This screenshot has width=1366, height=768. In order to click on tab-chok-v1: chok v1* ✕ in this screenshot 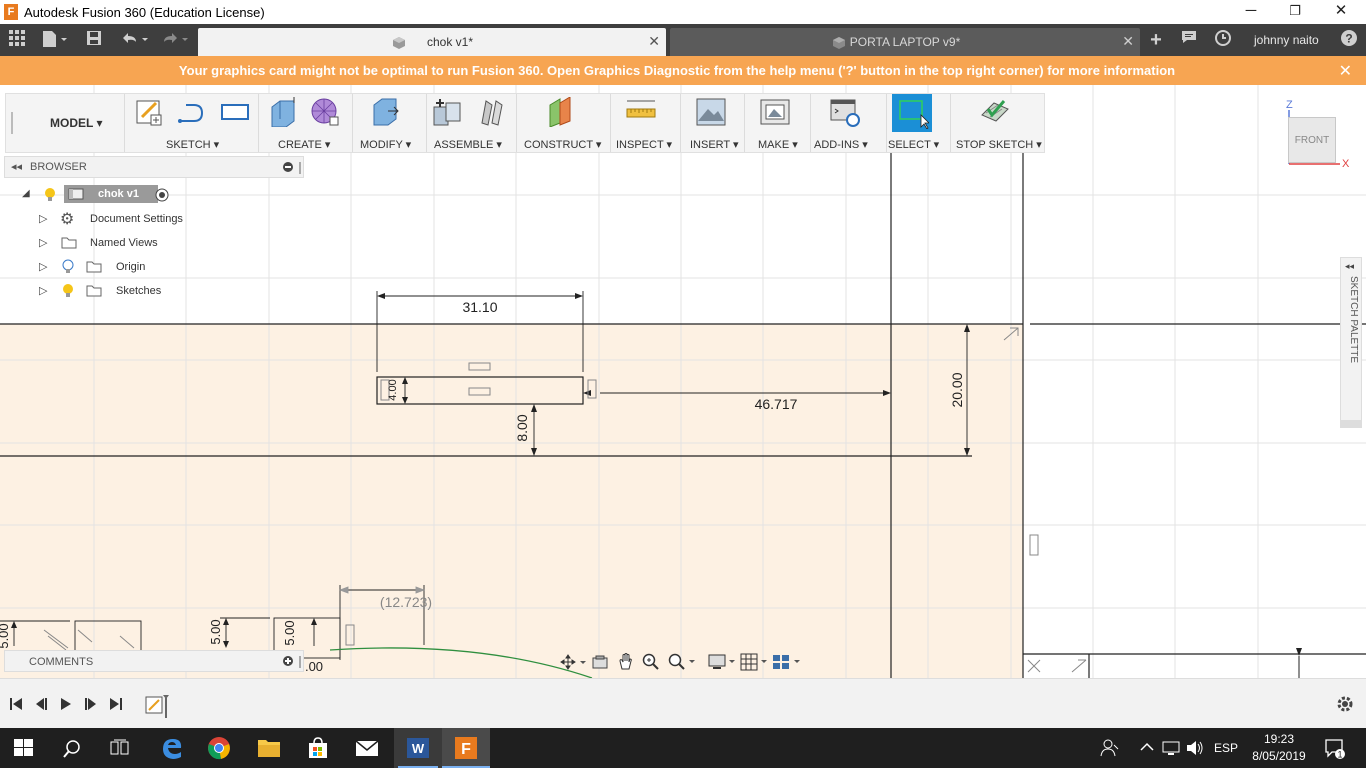, I will do `click(432, 42)`.